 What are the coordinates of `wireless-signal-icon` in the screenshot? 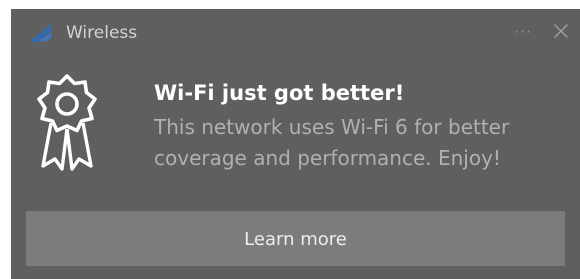 It's located at (42, 33).